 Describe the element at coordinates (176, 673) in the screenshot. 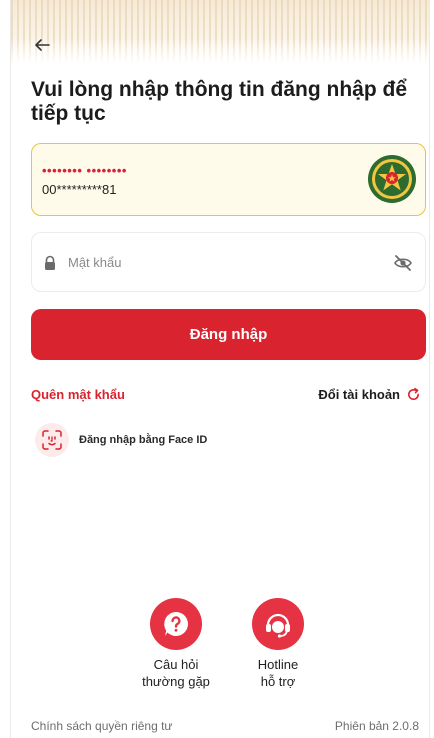

I see `faq-label: Câu hỏi thường gặp` at that location.